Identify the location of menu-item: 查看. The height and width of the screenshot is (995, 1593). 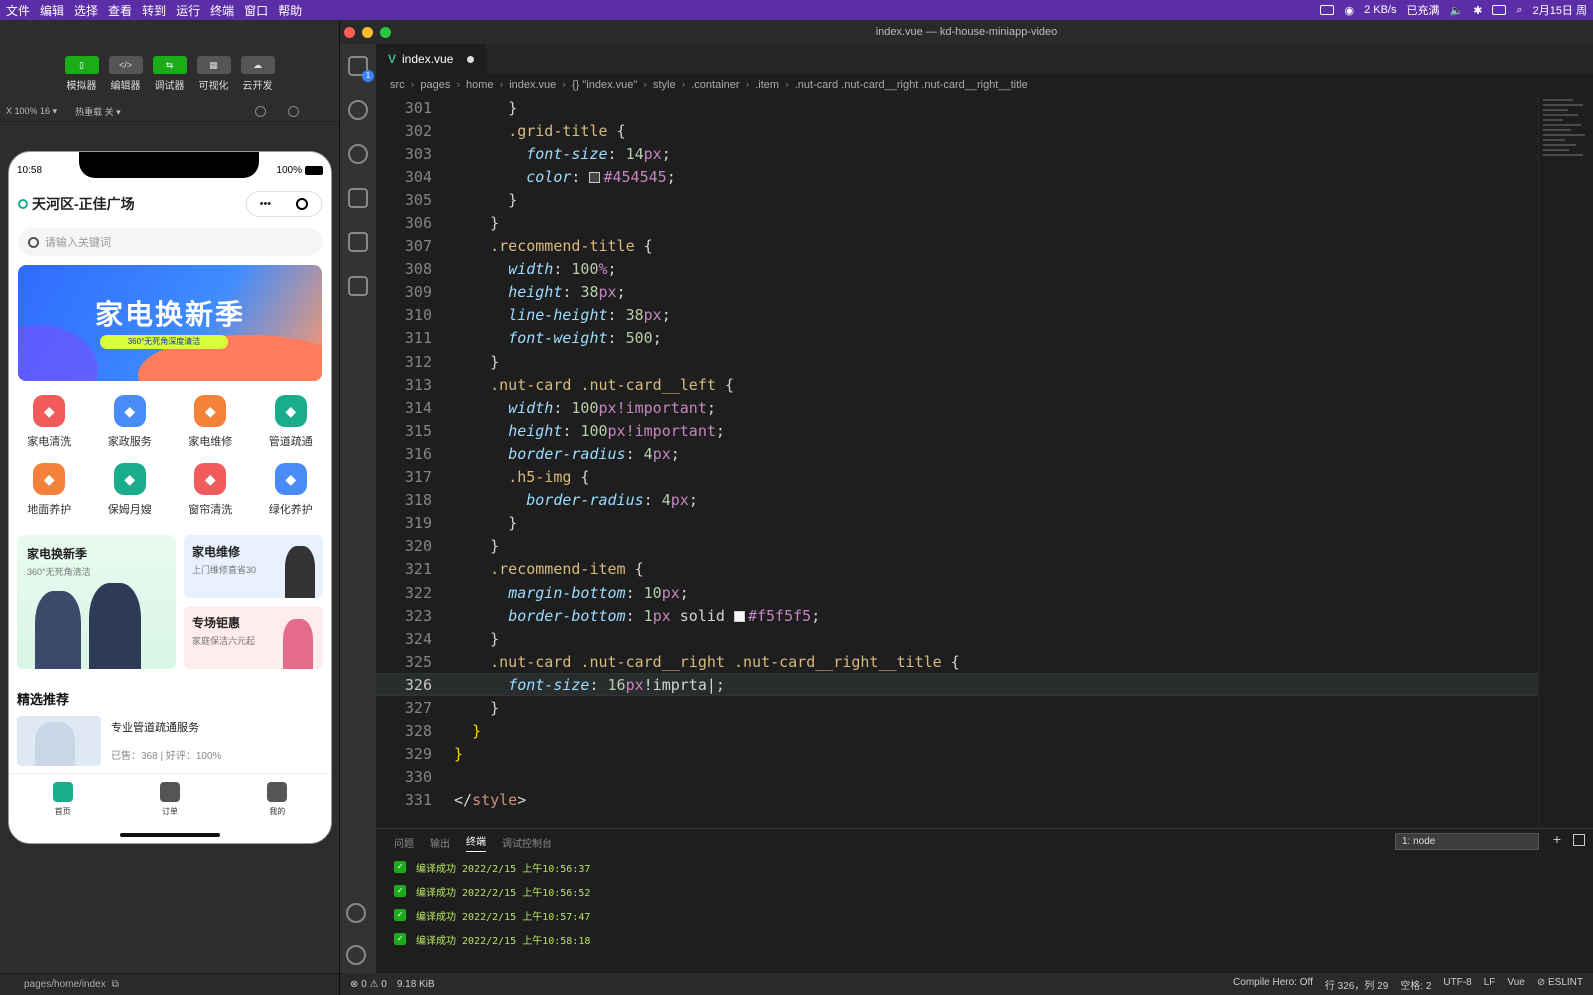
(125, 10).